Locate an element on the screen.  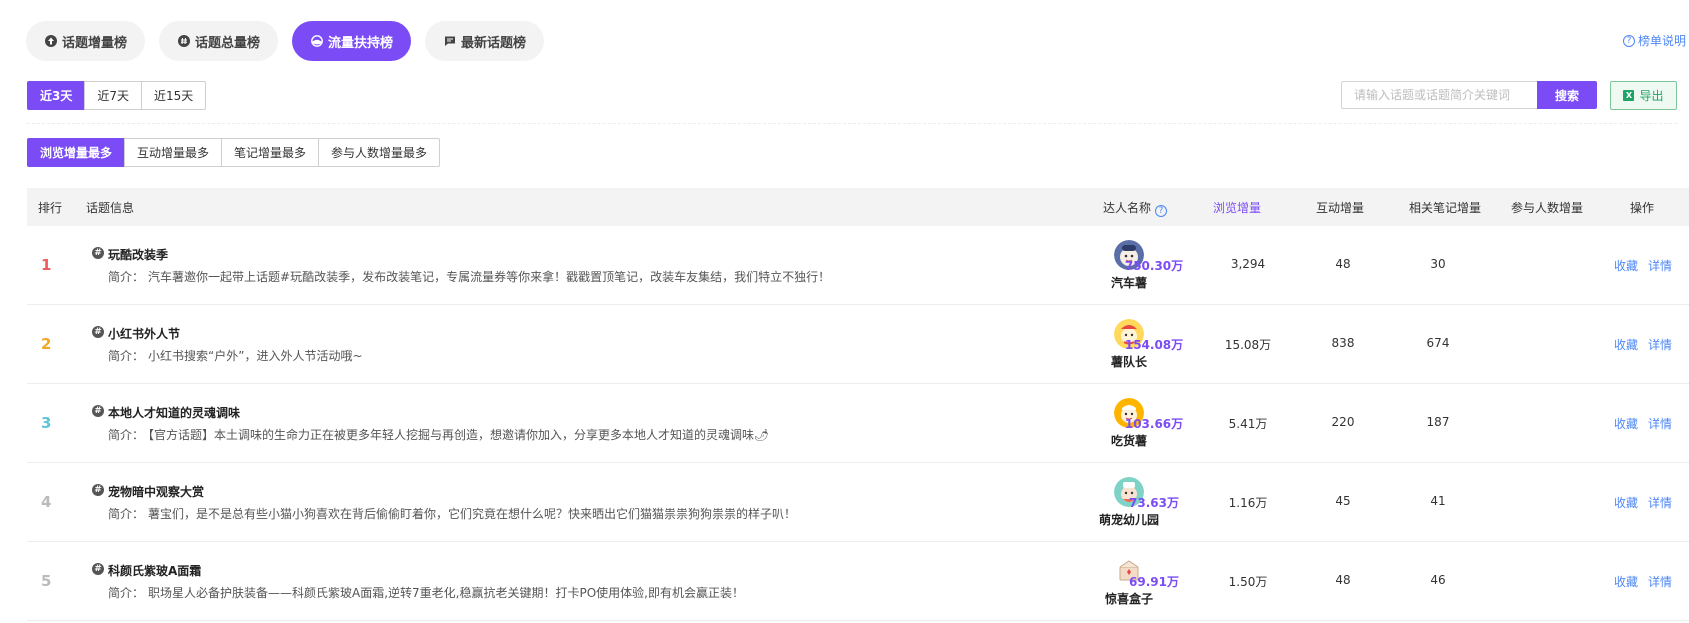
rank-number: 5 is located at coordinates (46, 581).